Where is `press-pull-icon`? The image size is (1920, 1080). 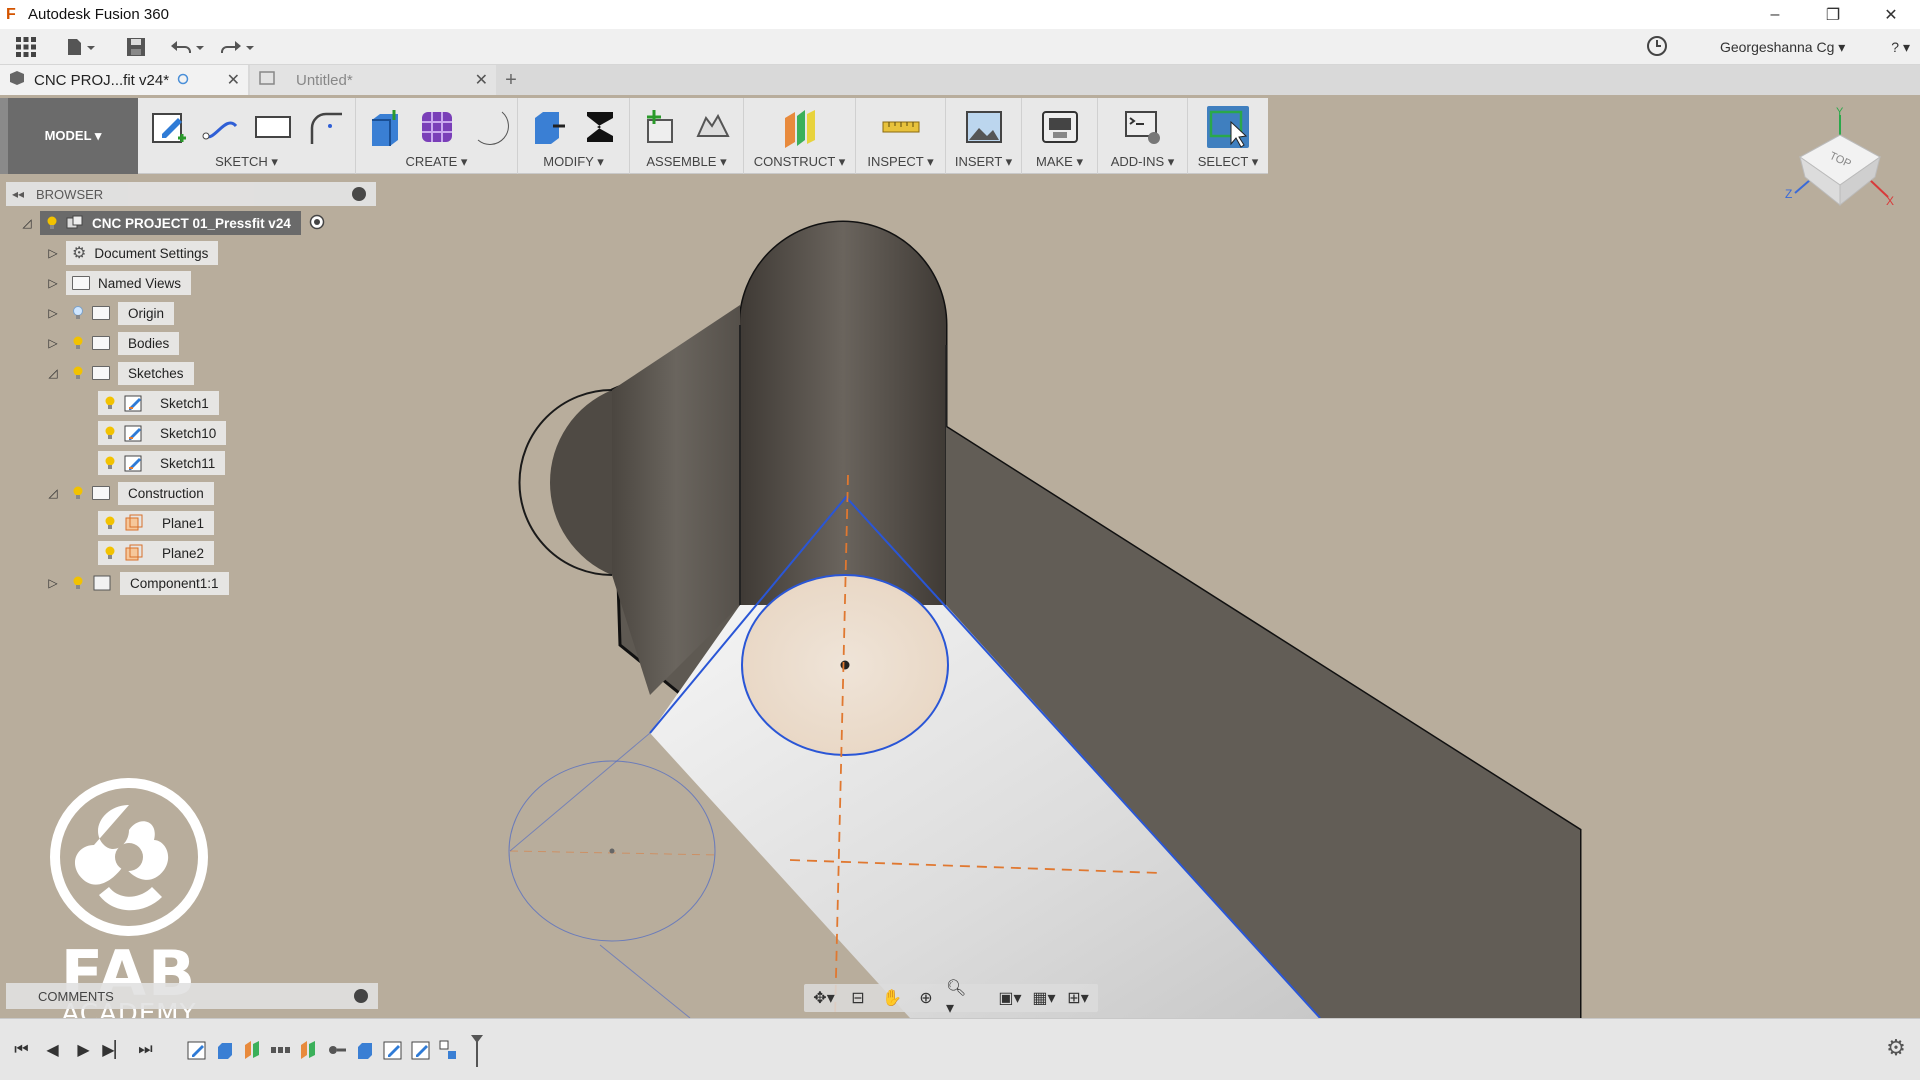 press-pull-icon is located at coordinates (548, 127).